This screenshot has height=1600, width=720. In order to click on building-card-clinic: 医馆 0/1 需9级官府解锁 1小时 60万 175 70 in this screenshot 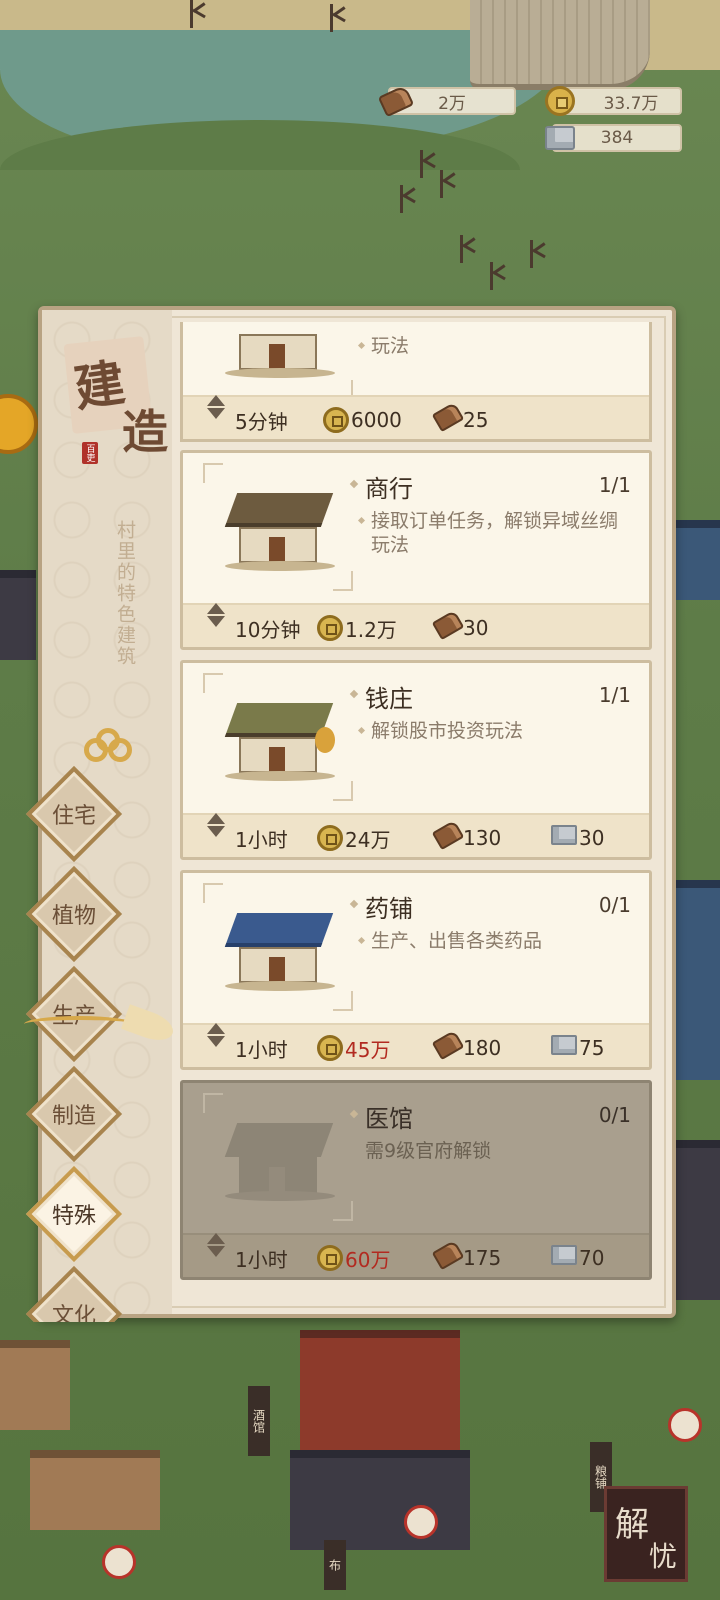, I will do `click(416, 1180)`.